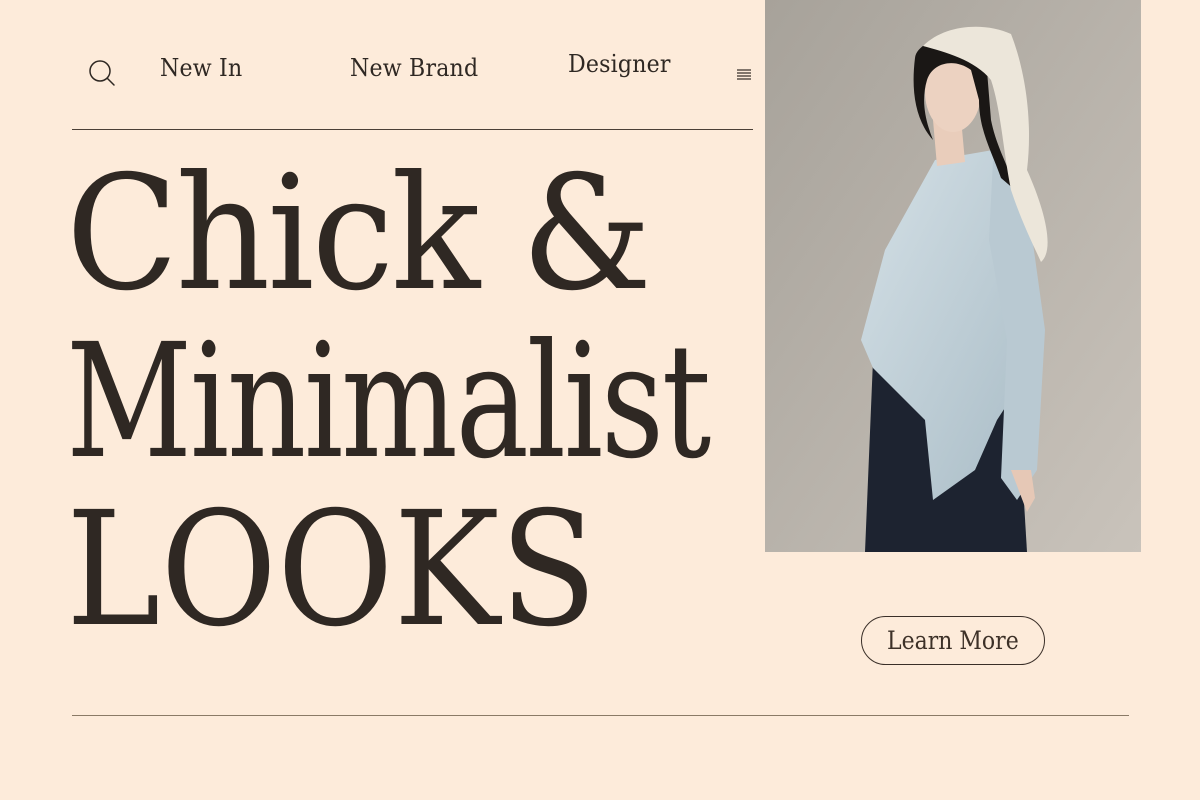  What do you see at coordinates (414, 68) in the screenshot?
I see `nav-link-new-brand: New Brand` at bounding box center [414, 68].